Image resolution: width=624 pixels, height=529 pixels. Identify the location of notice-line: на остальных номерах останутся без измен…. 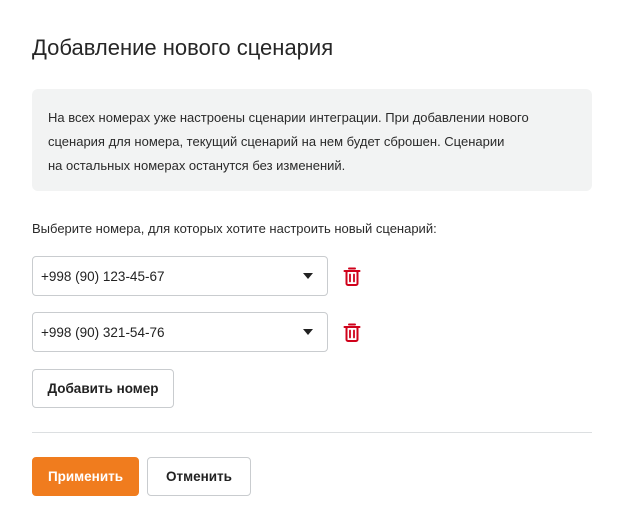
(197, 165).